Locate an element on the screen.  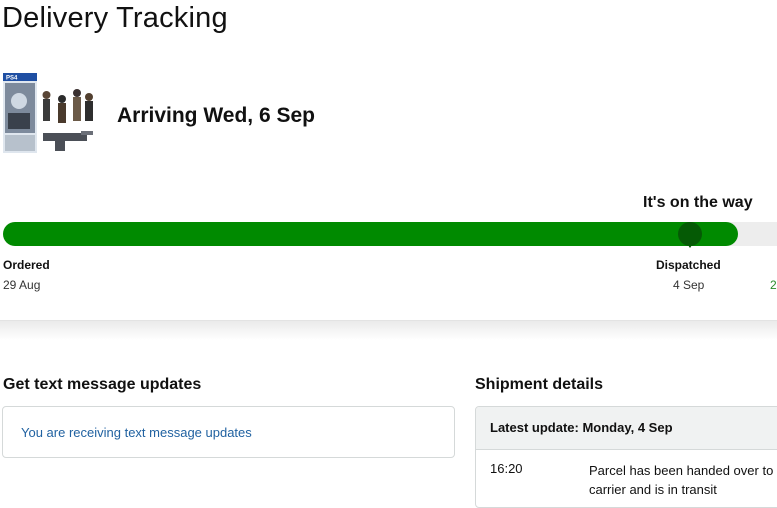
sms-box: You are receiving text message updates is located at coordinates (228, 432).